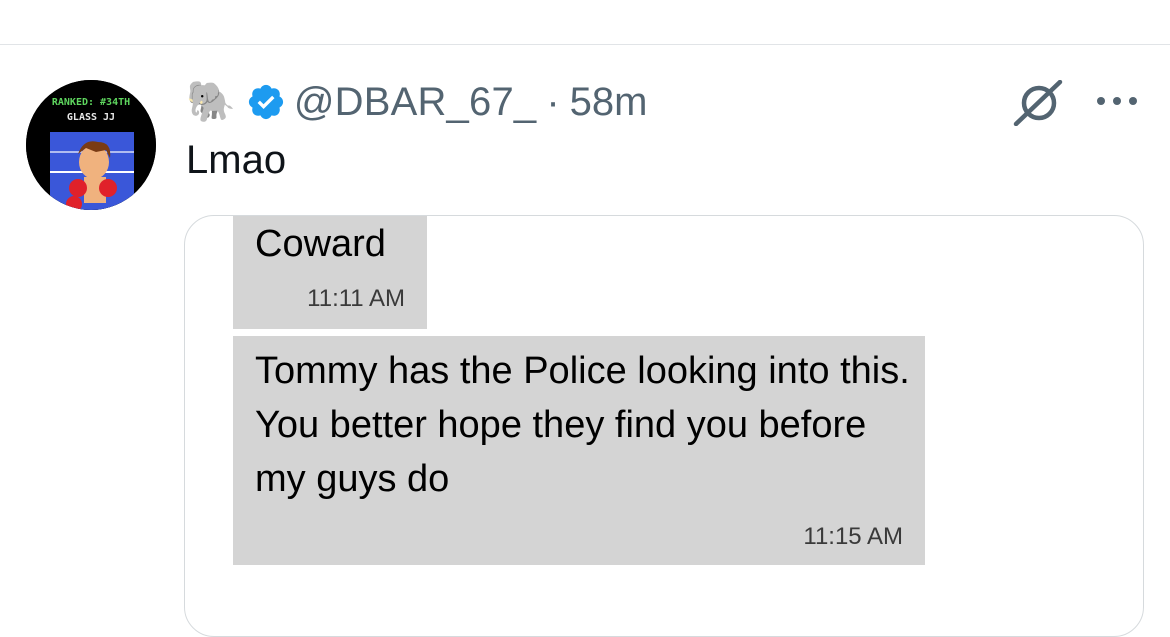 The image size is (1170, 637). Describe the element at coordinates (1117, 101) in the screenshot. I see `more-options-icon` at that location.